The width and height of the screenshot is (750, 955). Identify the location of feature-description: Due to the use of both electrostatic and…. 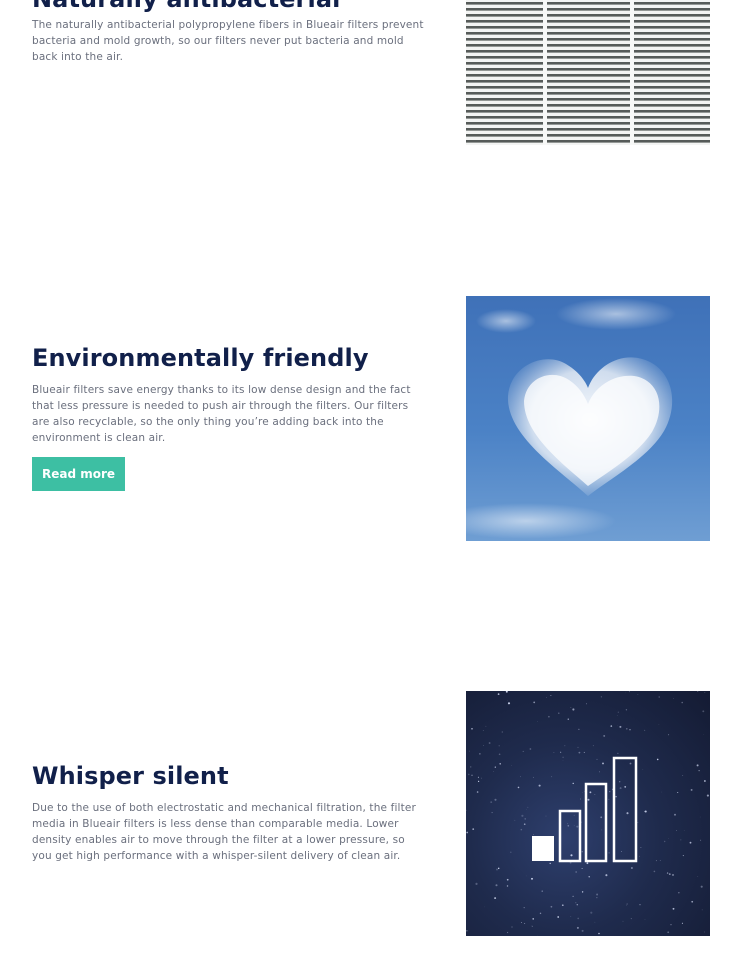
(224, 832).